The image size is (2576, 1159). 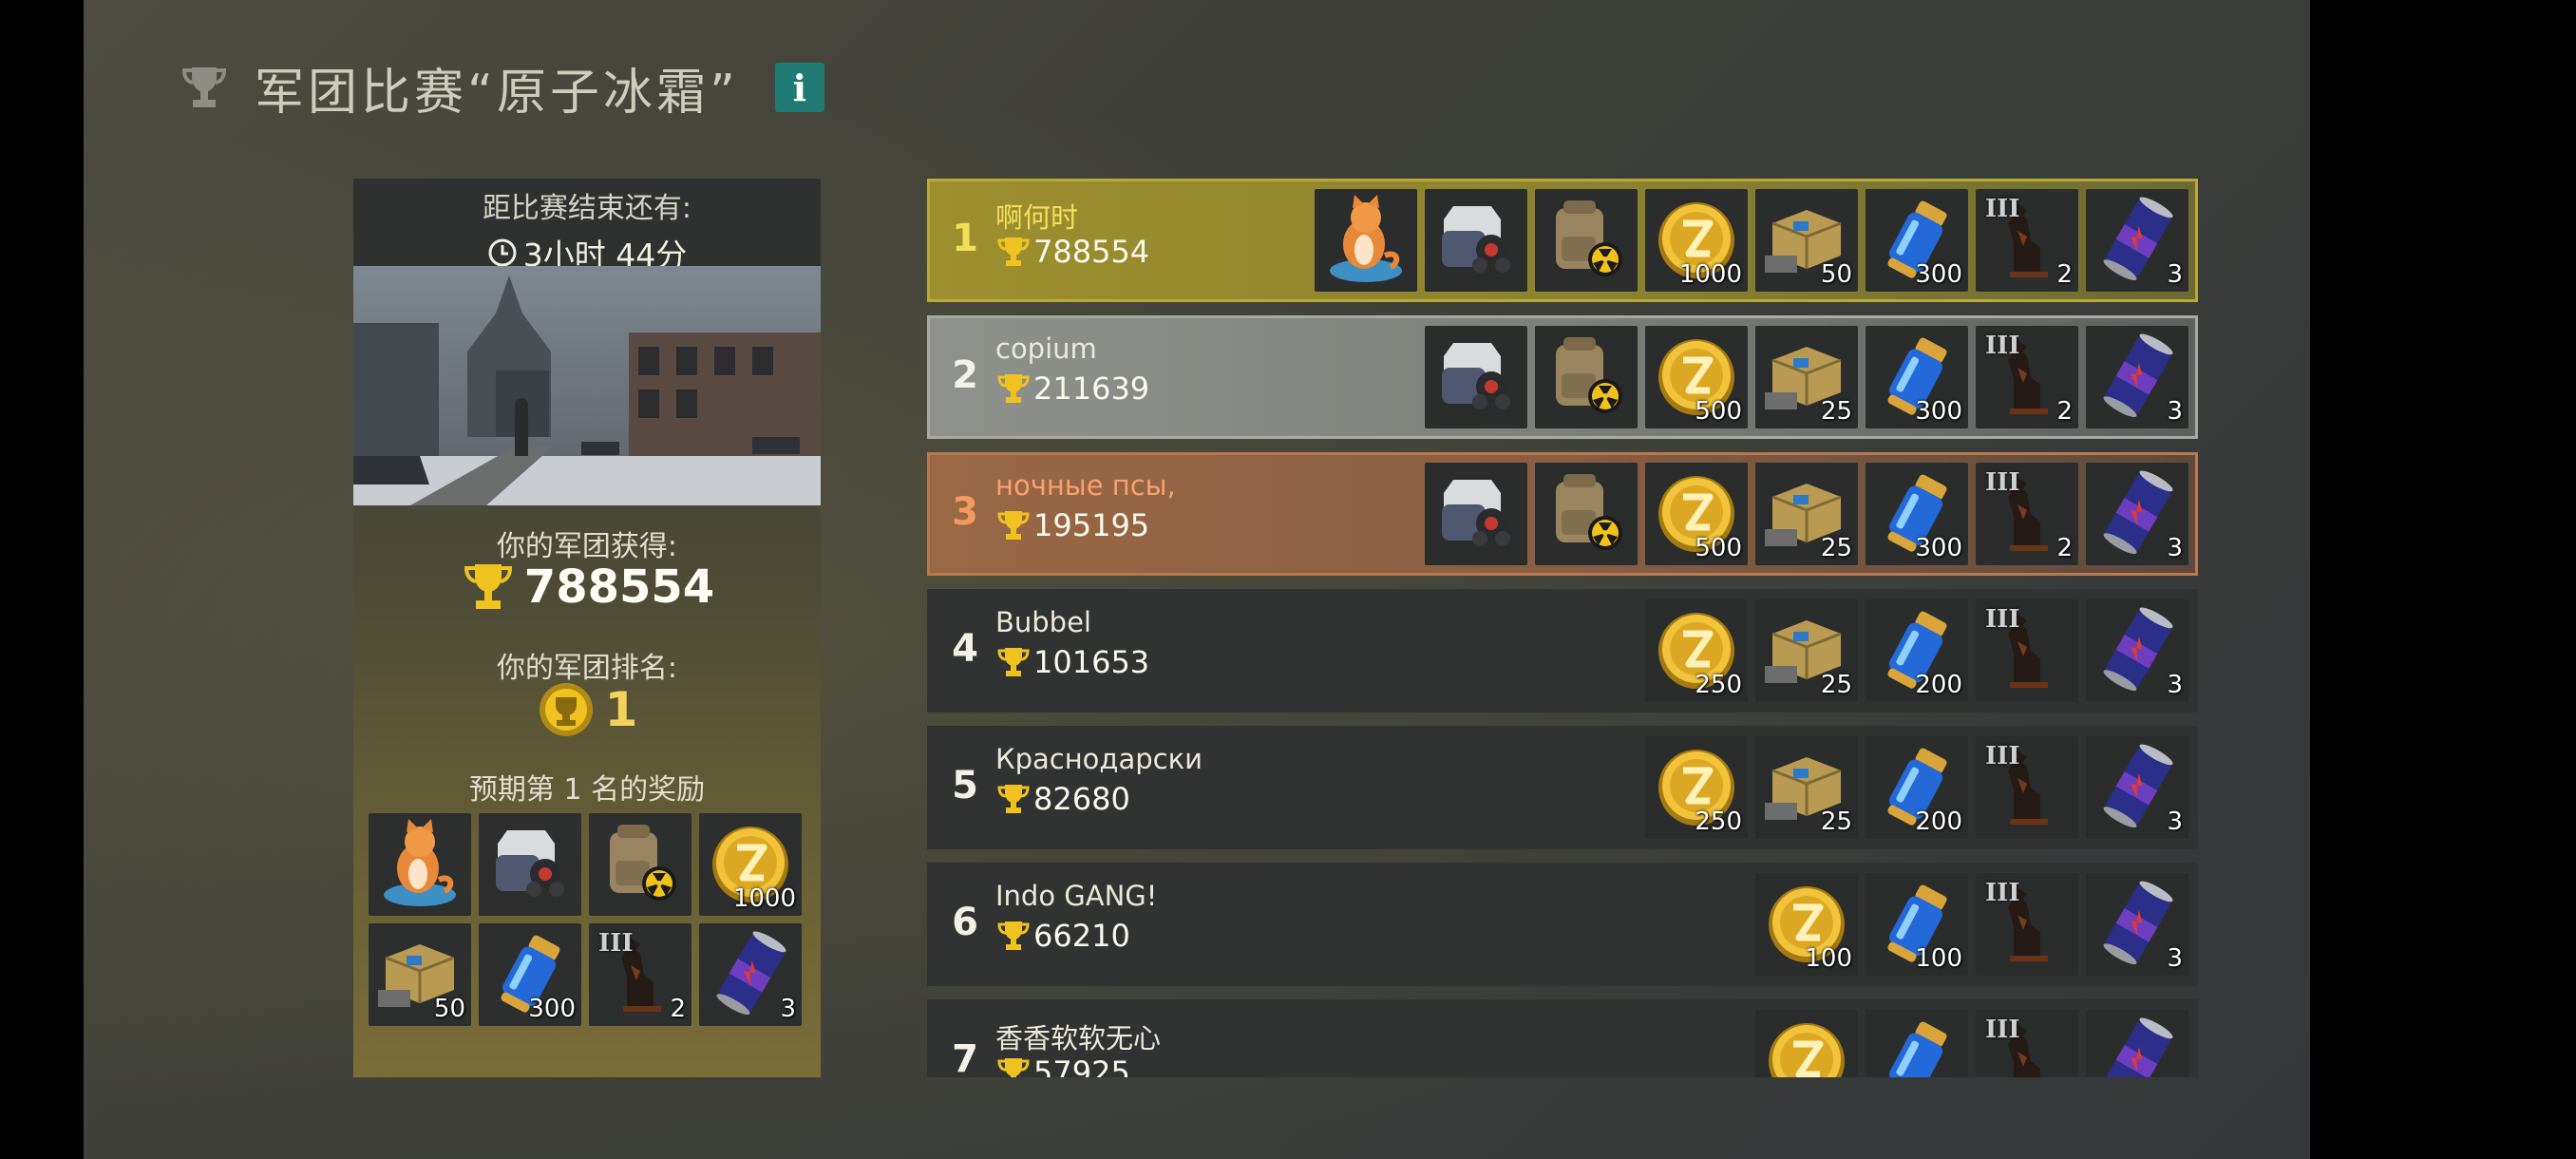 What do you see at coordinates (2139, 1047) in the screenshot?
I see `energy-can-icon` at bounding box center [2139, 1047].